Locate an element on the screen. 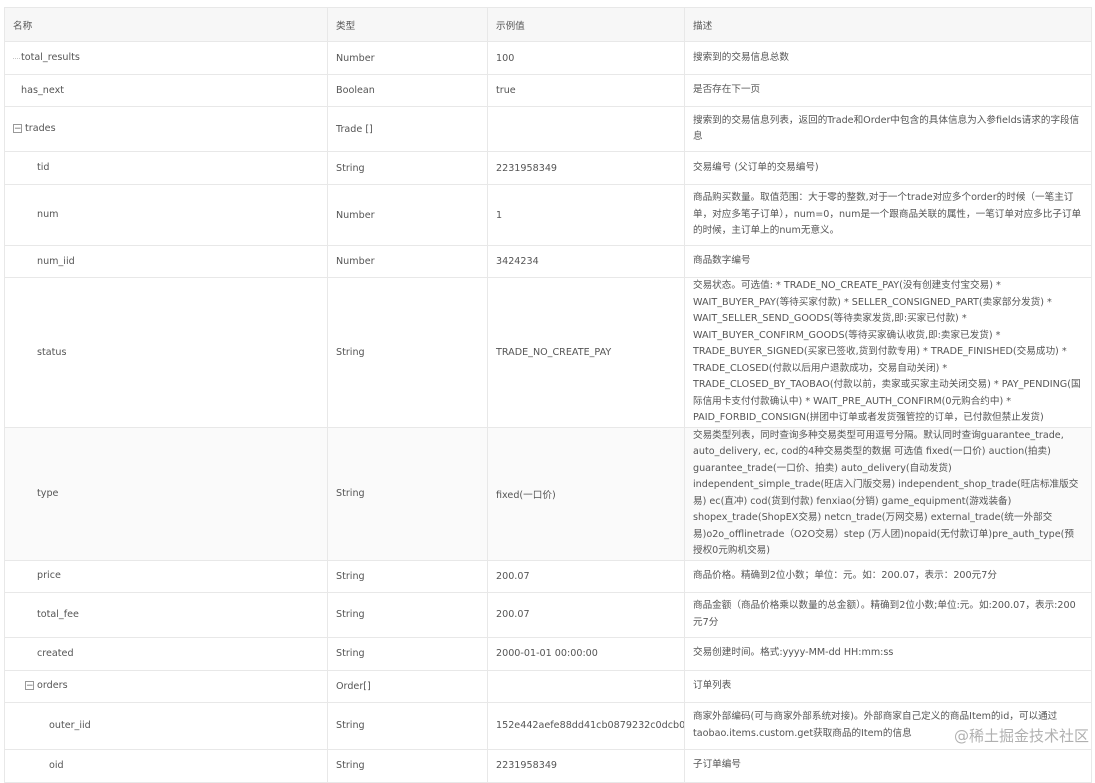  name-cell: created is located at coordinates (166, 653).